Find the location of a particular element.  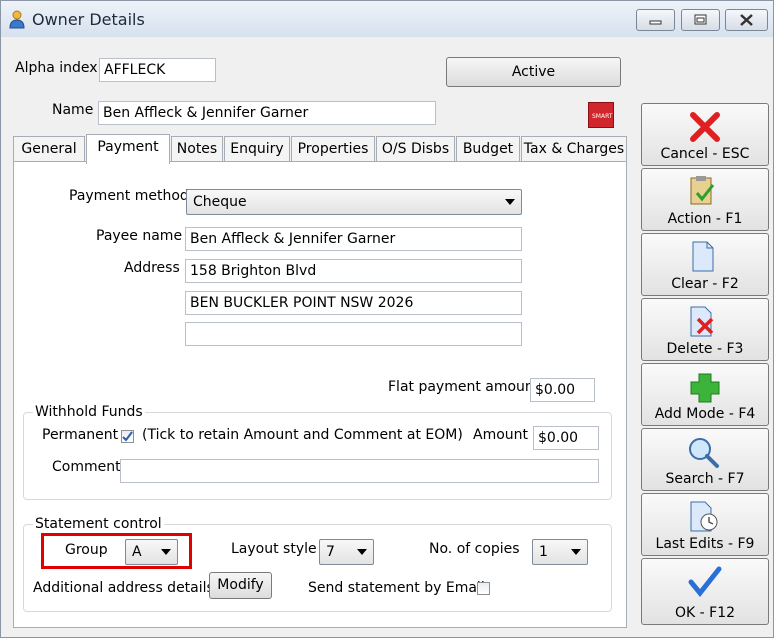

tab-budget: Budget is located at coordinates (488, 149).